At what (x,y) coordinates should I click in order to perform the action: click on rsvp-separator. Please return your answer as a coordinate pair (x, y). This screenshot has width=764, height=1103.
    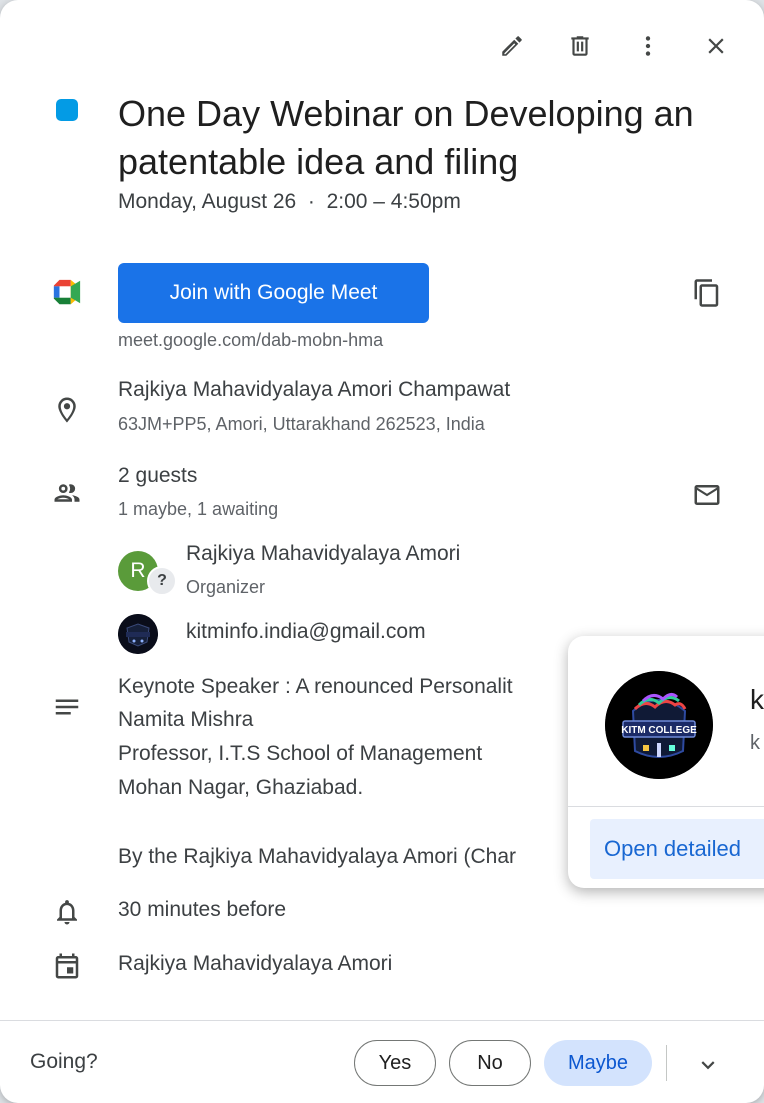
    Looking at the image, I should click on (666, 1063).